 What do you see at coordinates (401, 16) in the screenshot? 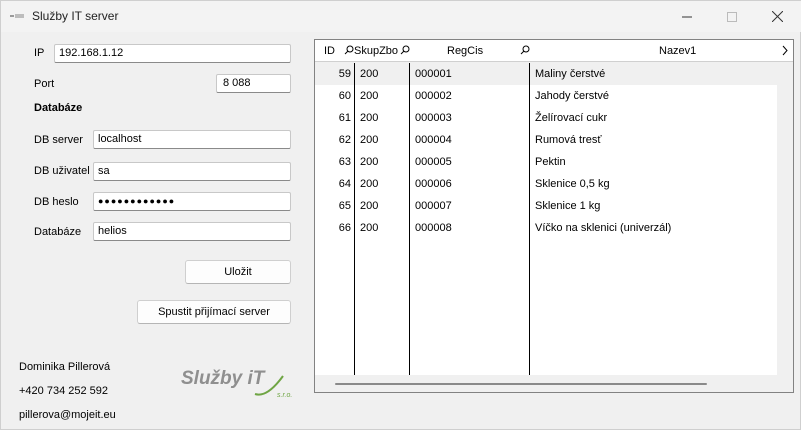
I see `title-bar: Služby IT server` at bounding box center [401, 16].